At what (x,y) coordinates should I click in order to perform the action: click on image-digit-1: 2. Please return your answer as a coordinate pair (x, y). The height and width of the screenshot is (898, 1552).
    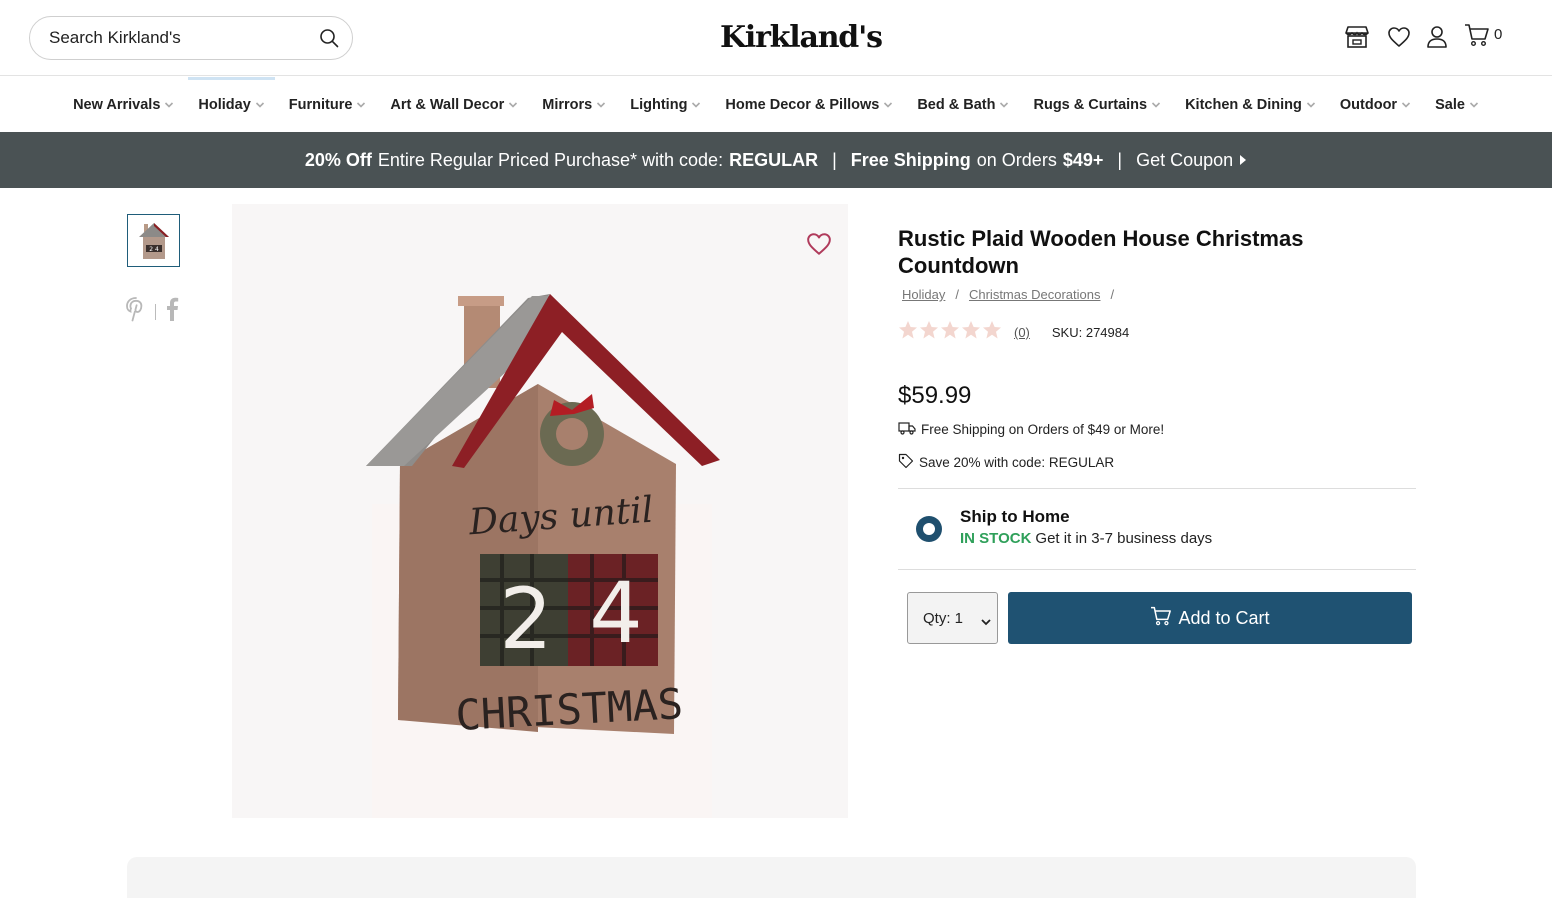
    Looking at the image, I should click on (525, 619).